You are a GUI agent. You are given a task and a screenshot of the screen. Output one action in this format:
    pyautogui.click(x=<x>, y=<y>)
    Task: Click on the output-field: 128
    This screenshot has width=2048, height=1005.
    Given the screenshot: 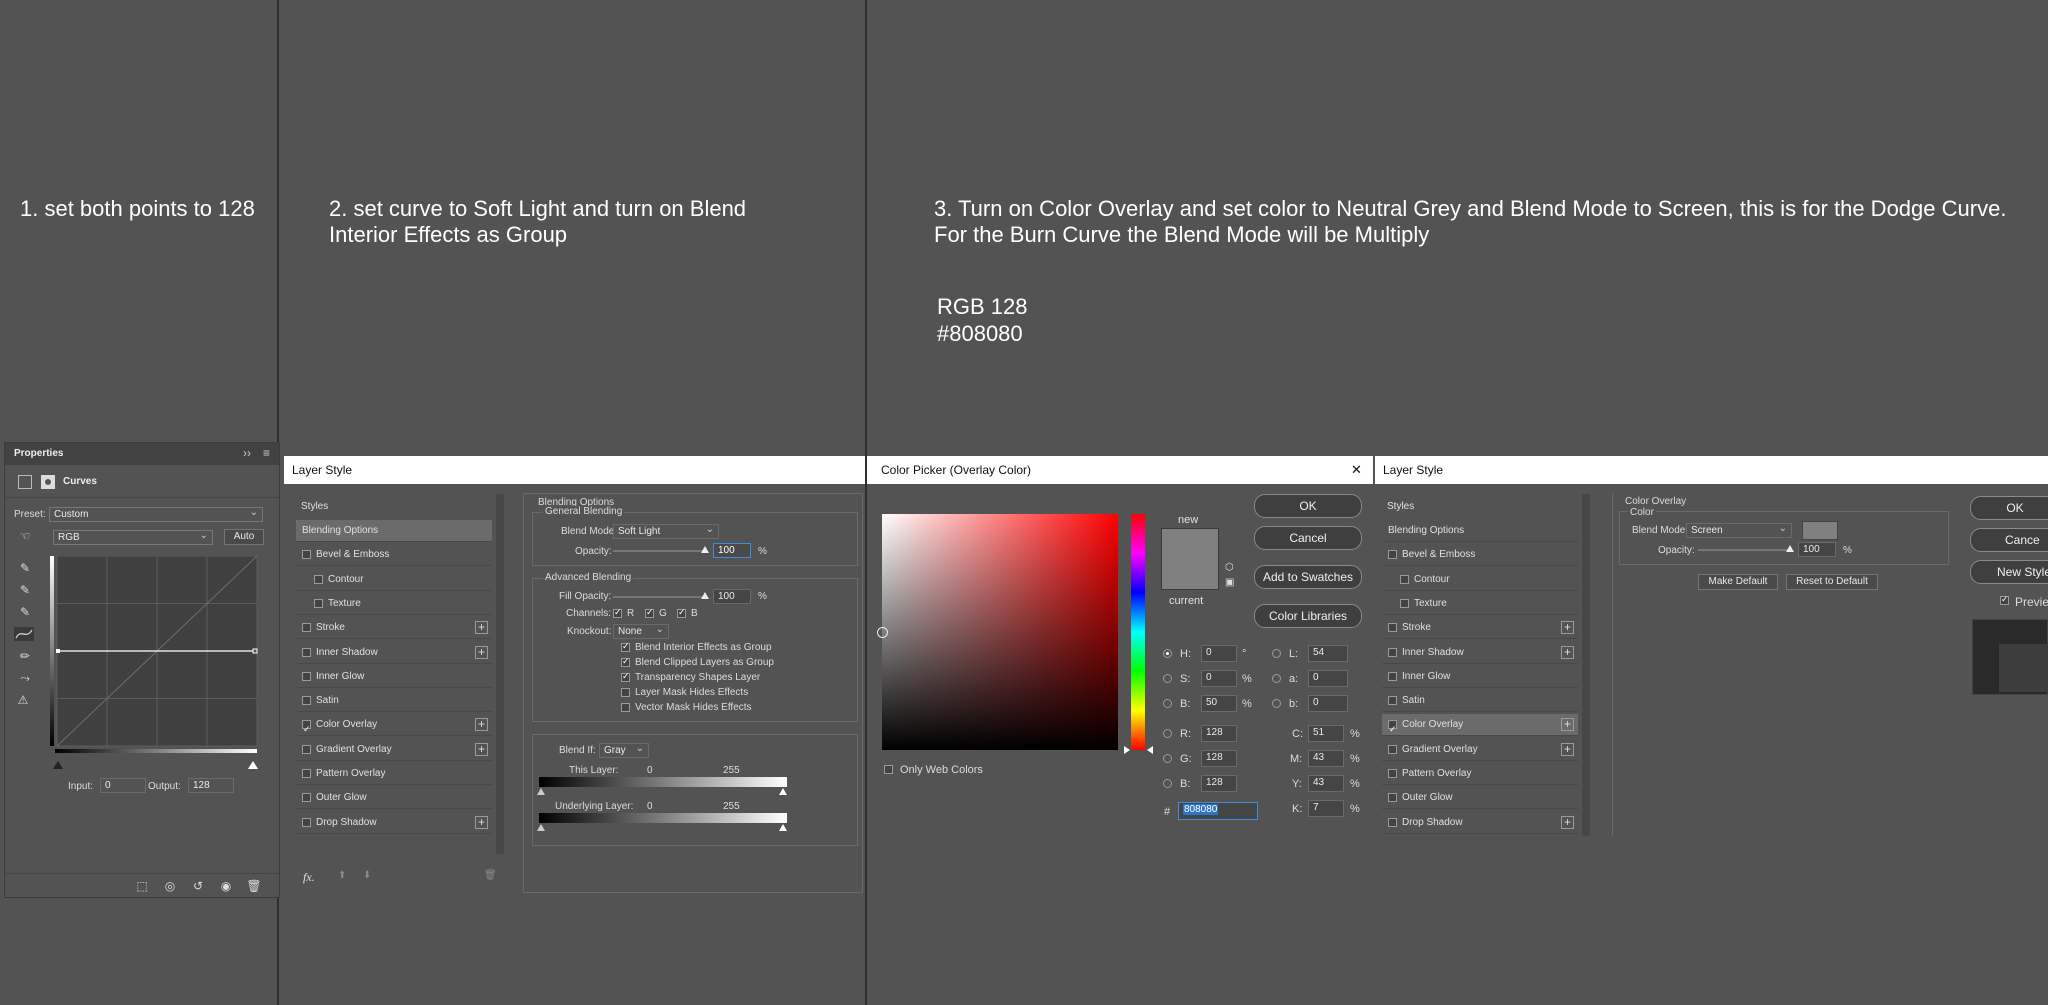 What is the action you would take?
    pyautogui.click(x=211, y=785)
    